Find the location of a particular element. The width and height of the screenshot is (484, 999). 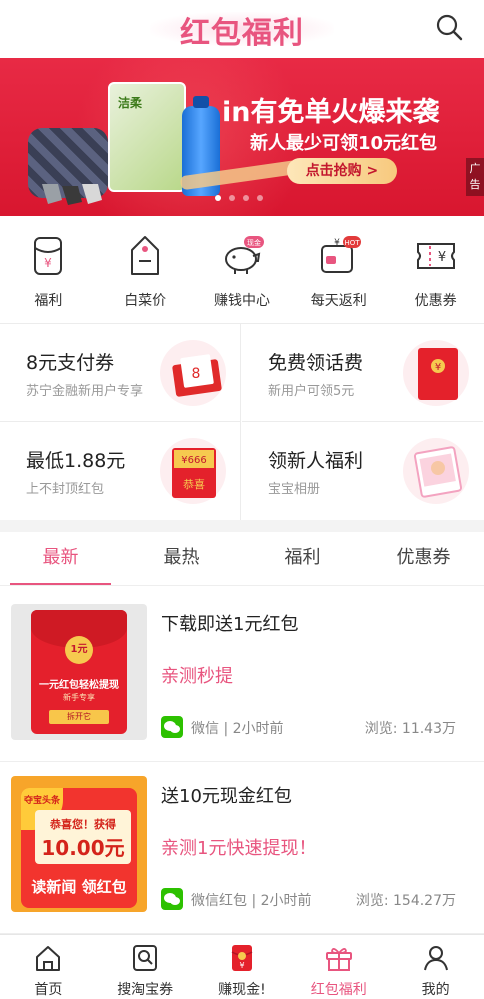

socks-image is located at coordinates (72, 194).